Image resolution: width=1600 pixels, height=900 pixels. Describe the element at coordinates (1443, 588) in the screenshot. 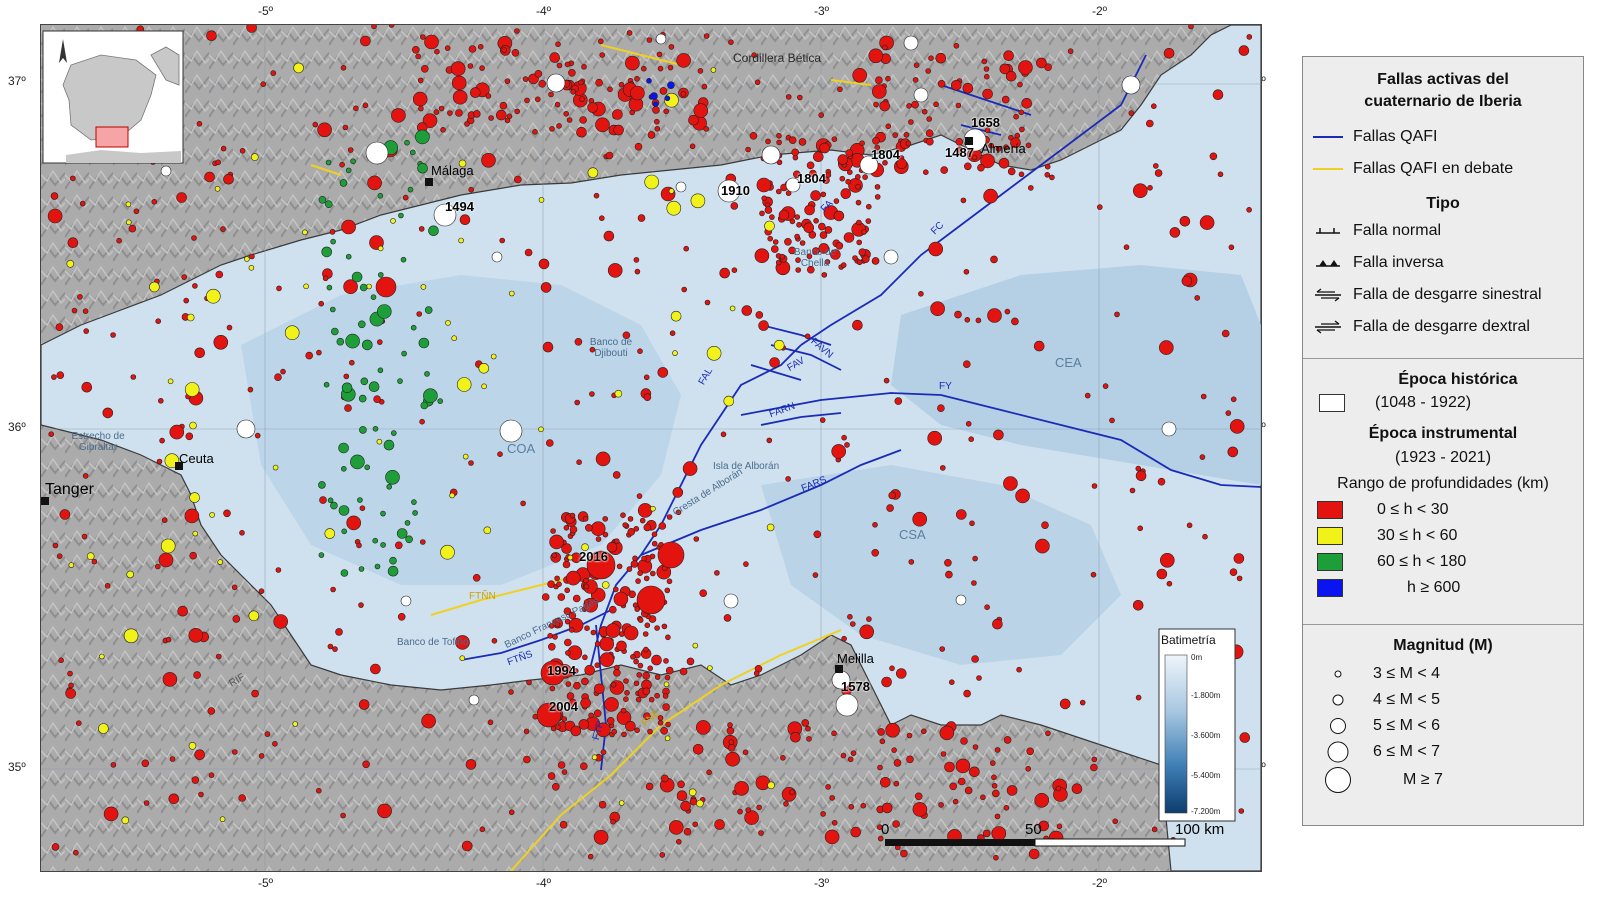

I see `legend-depth-row-3: h ≥ 600` at that location.